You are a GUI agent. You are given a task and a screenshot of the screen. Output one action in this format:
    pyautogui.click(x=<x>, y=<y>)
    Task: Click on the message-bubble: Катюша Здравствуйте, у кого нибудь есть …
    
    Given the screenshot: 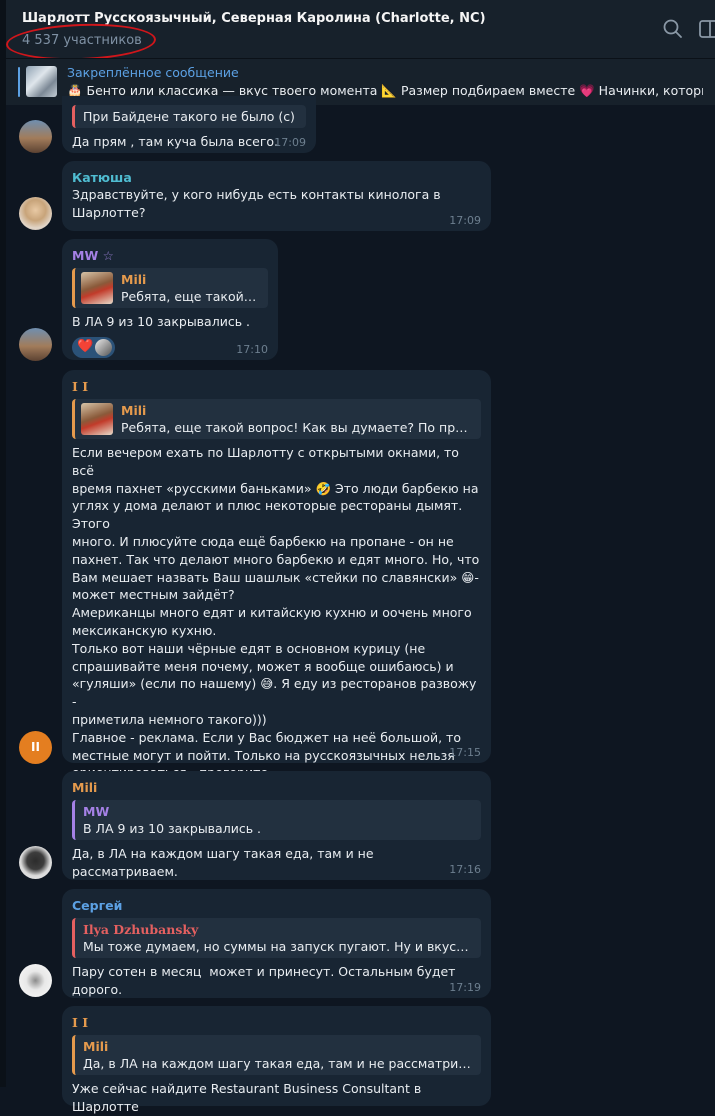 What is the action you would take?
    pyautogui.click(x=276, y=196)
    